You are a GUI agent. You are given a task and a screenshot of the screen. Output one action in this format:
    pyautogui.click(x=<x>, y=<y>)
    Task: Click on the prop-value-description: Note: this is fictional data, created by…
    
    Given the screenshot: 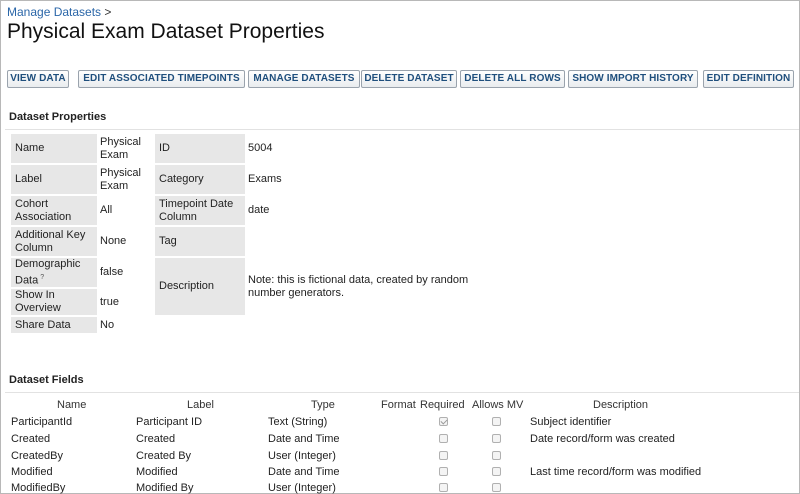 What is the action you would take?
    pyautogui.click(x=358, y=286)
    